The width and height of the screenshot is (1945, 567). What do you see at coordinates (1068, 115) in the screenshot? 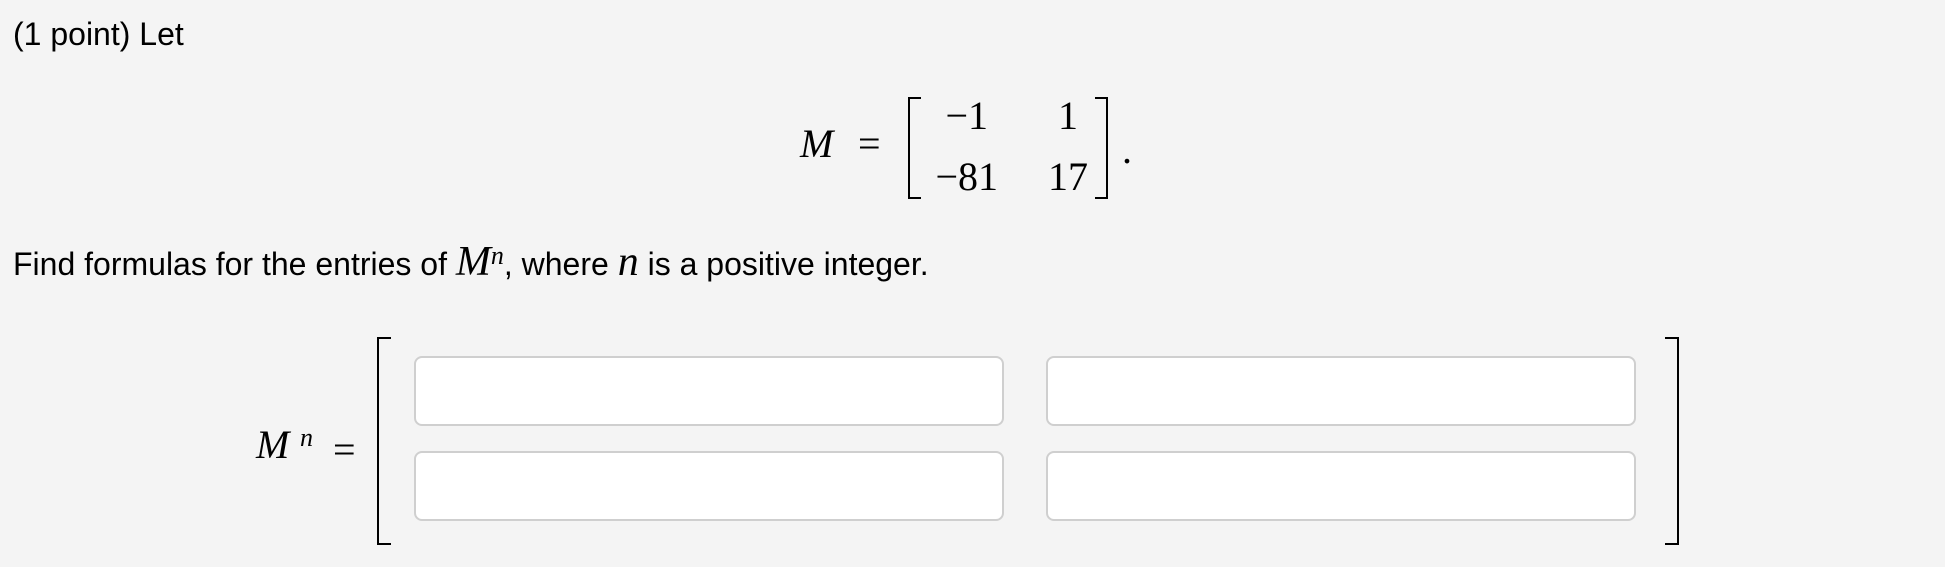
I see `matrix-entry-1-2: 1` at bounding box center [1068, 115].